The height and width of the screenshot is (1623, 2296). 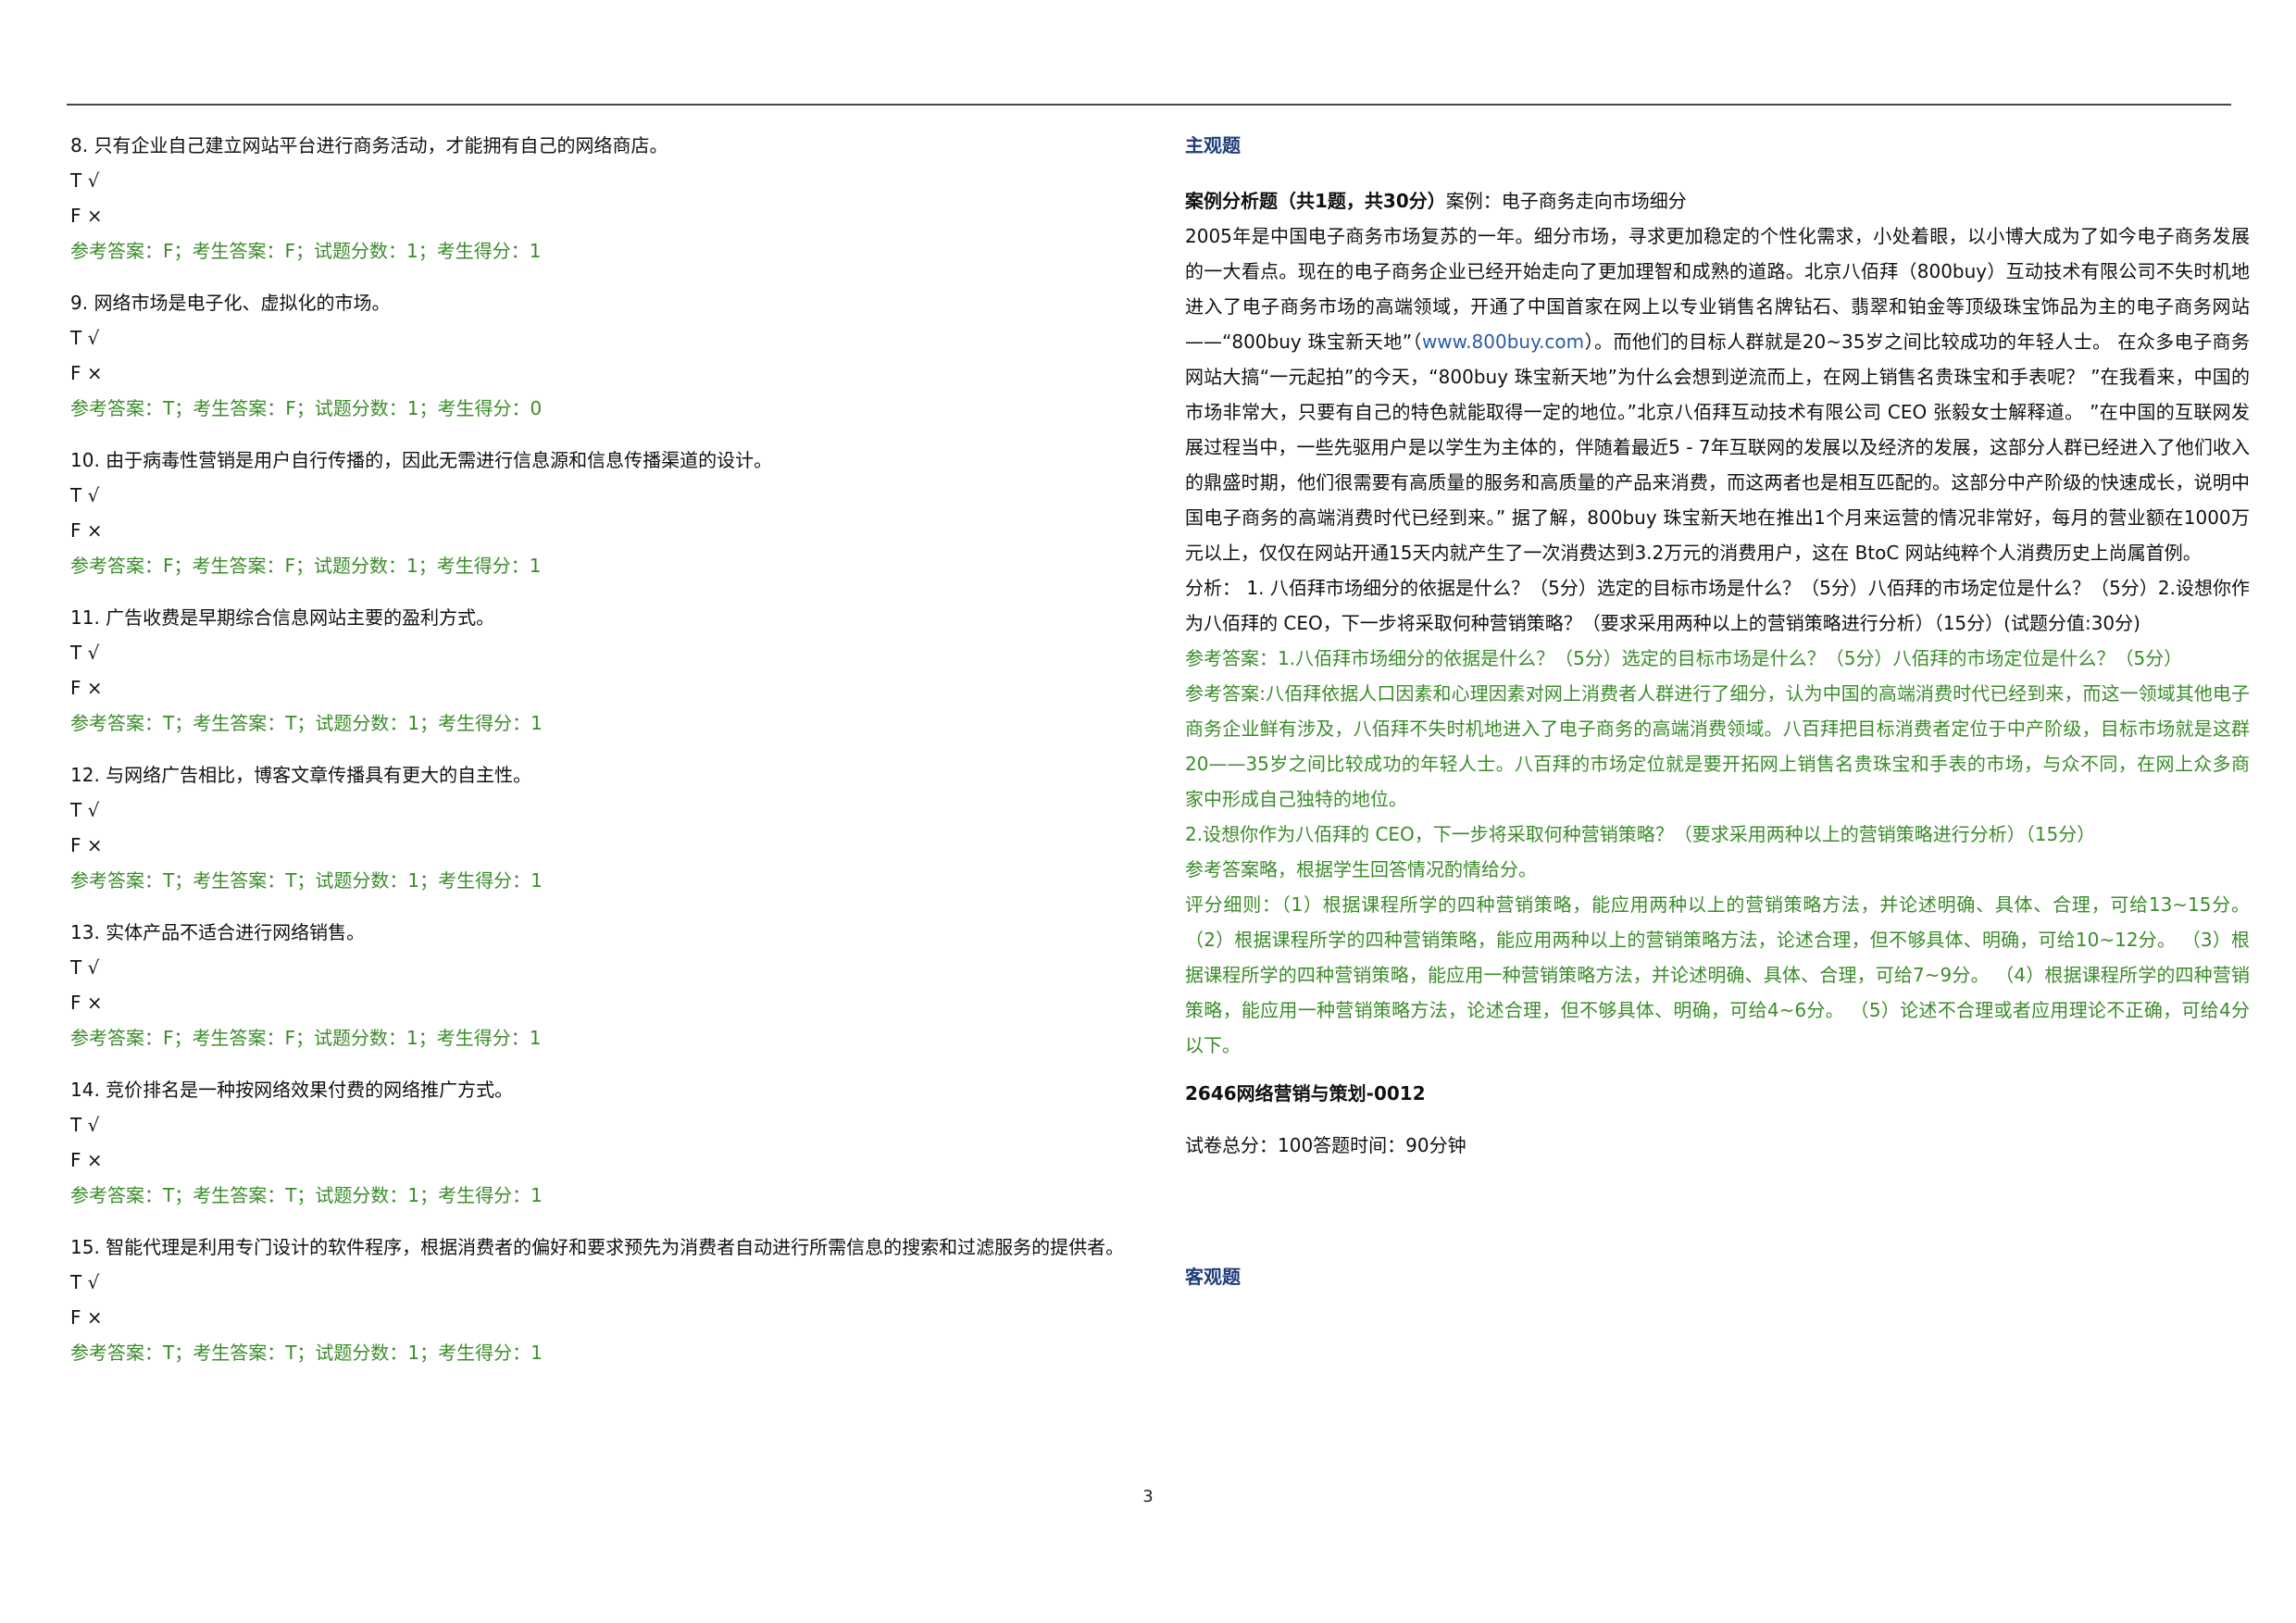 What do you see at coordinates (282, 617) in the screenshot?
I see `question-text: 11. 广告收费是早期综合信息网站主要的盈利方式。` at bounding box center [282, 617].